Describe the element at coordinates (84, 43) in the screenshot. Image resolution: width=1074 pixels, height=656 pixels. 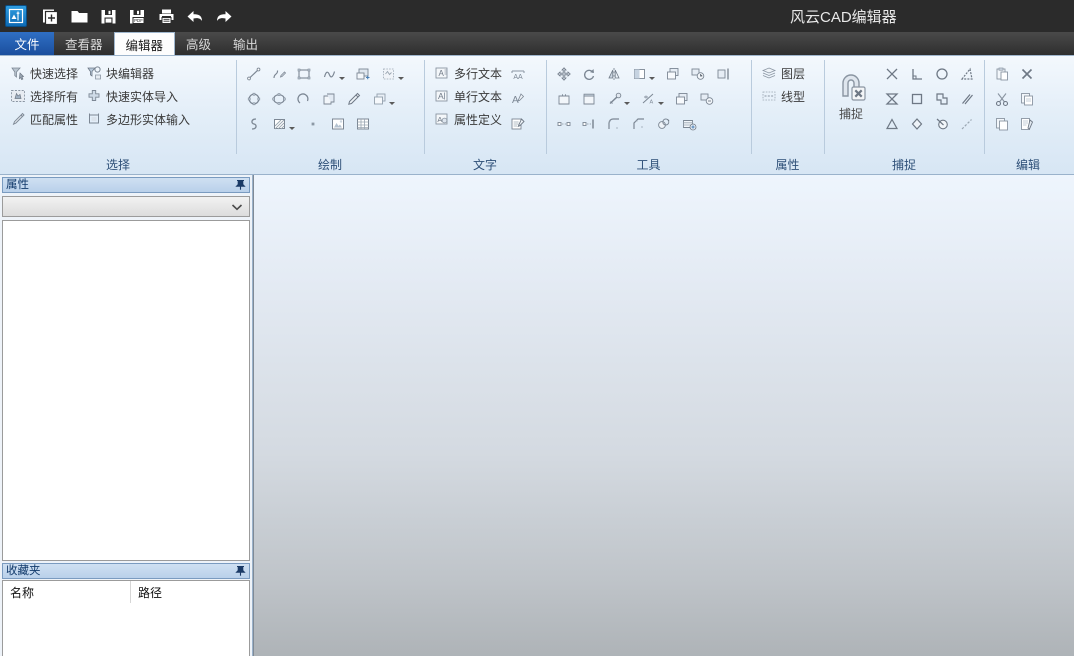
I see `tab-viewer: 查看器` at that location.